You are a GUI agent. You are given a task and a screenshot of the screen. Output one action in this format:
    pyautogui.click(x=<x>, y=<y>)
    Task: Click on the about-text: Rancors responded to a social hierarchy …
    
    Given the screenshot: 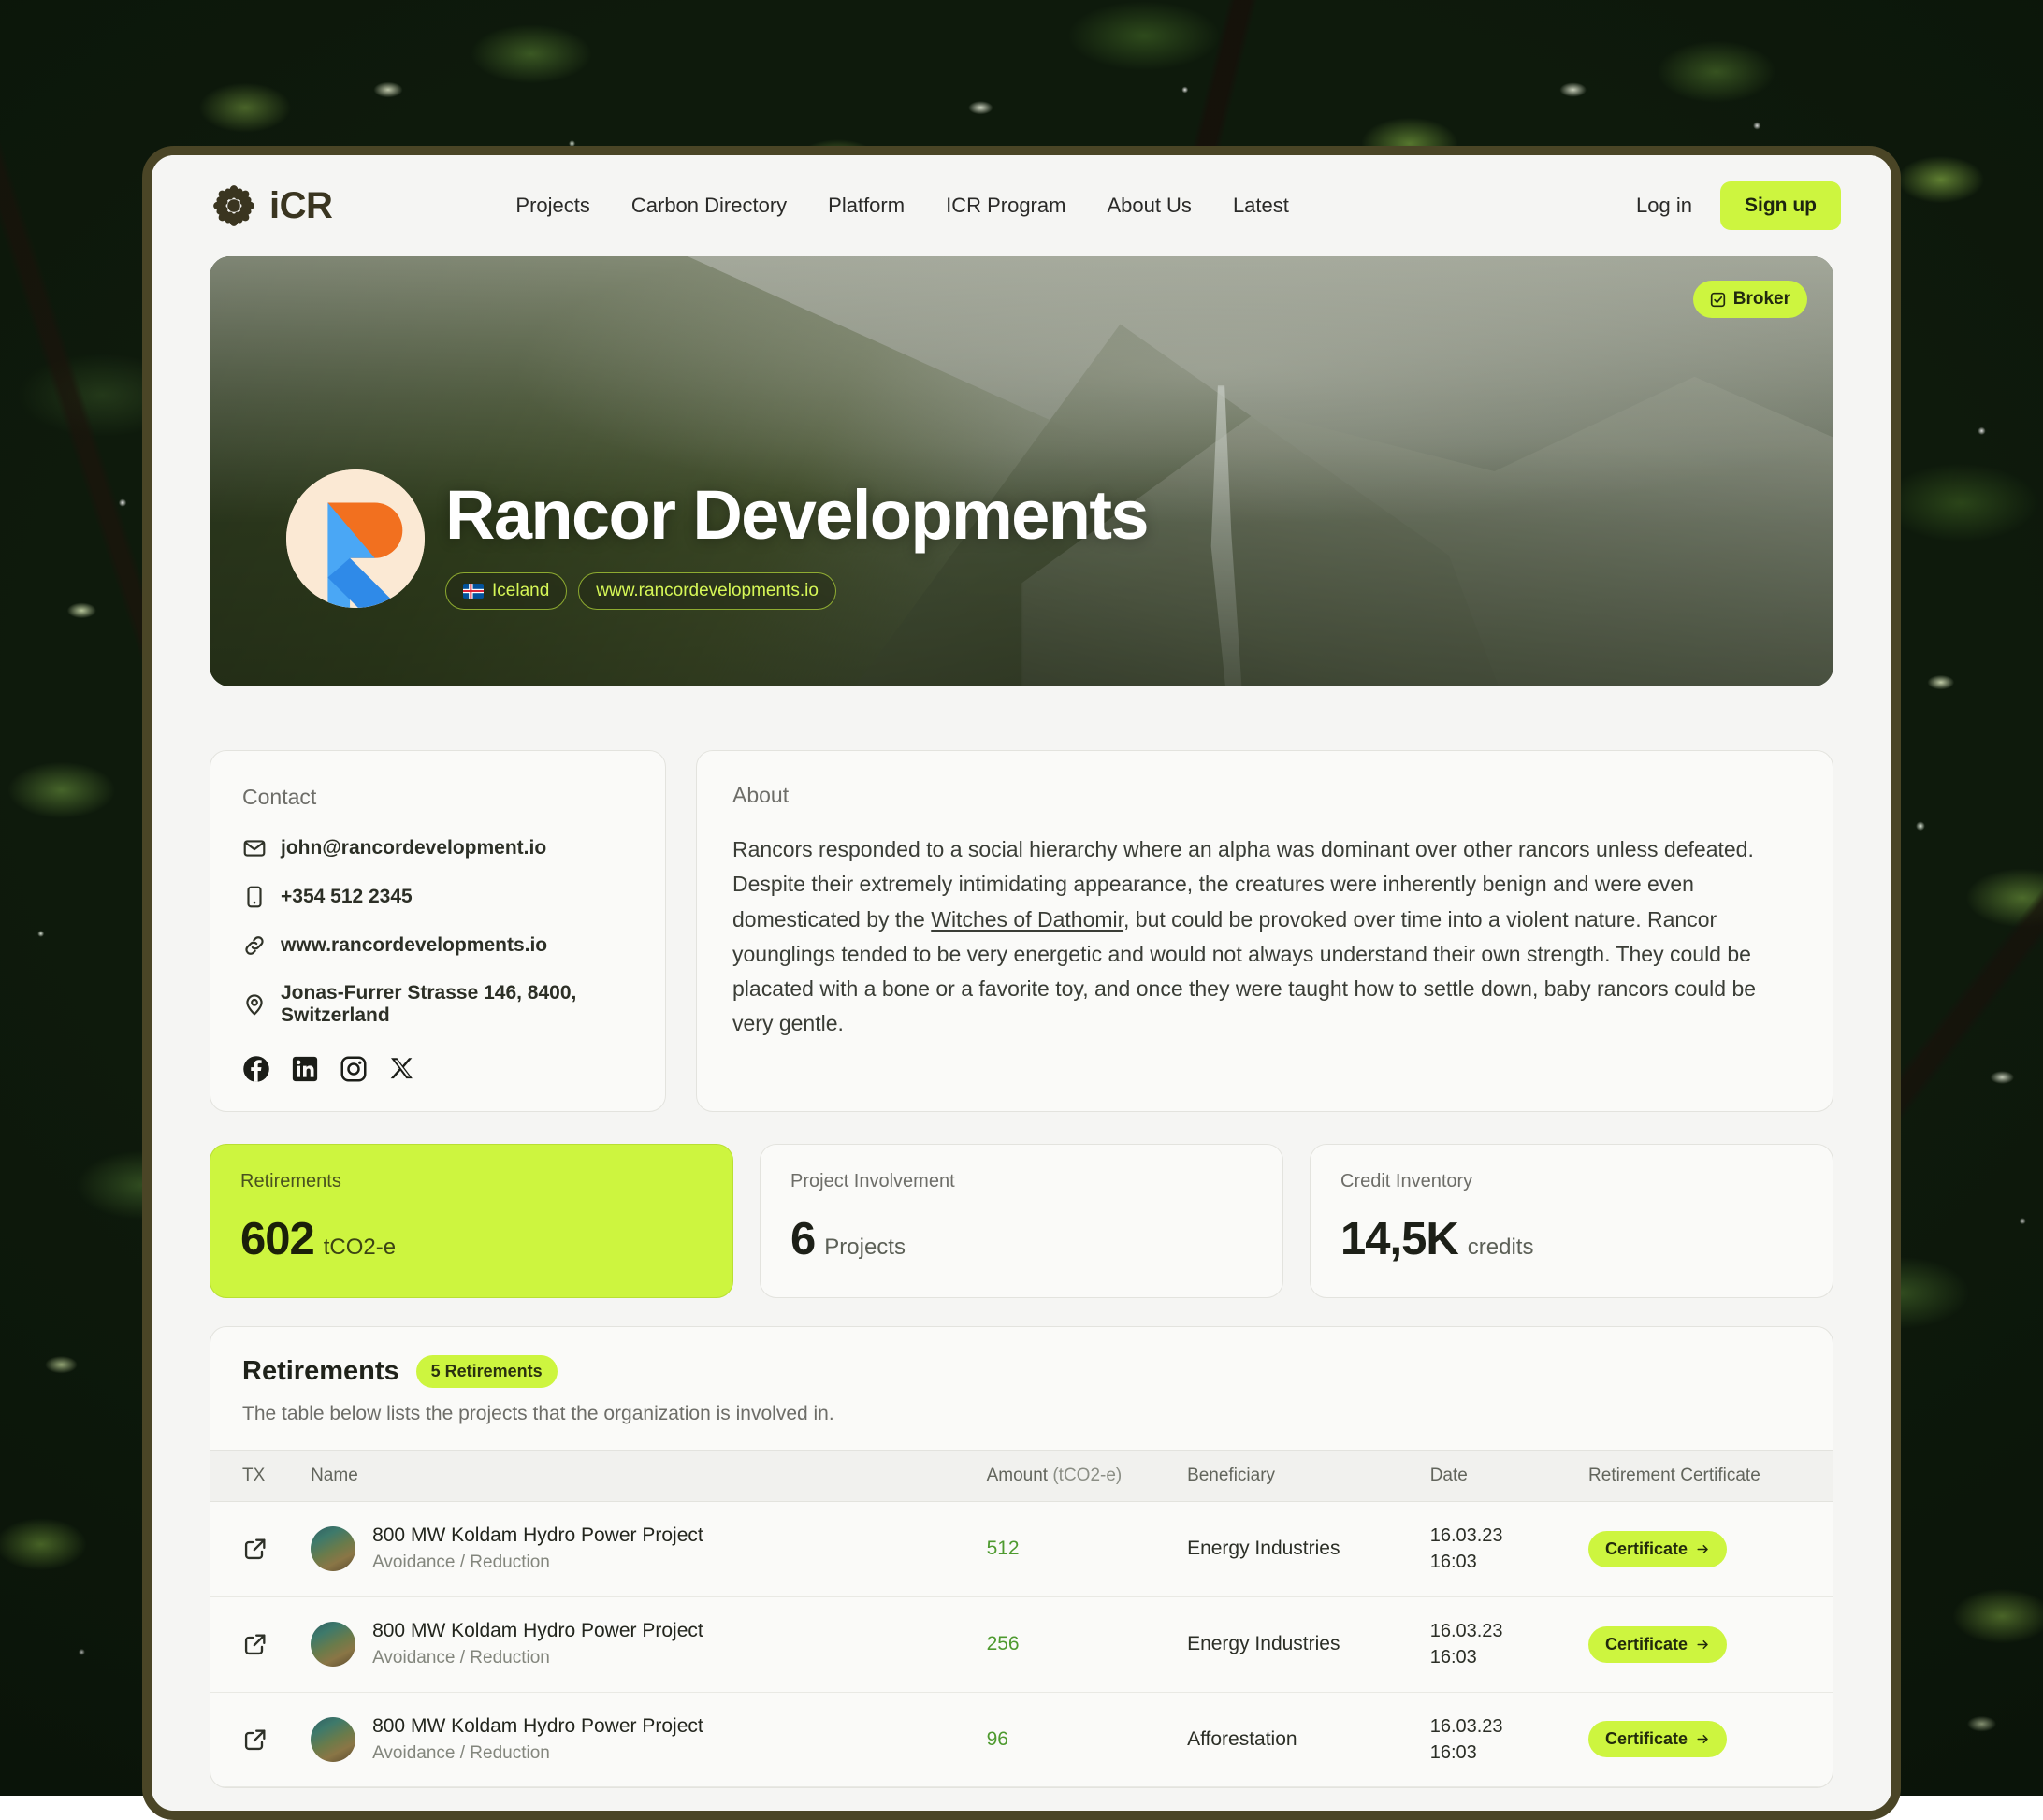 What is the action you would take?
    pyautogui.click(x=1265, y=937)
    